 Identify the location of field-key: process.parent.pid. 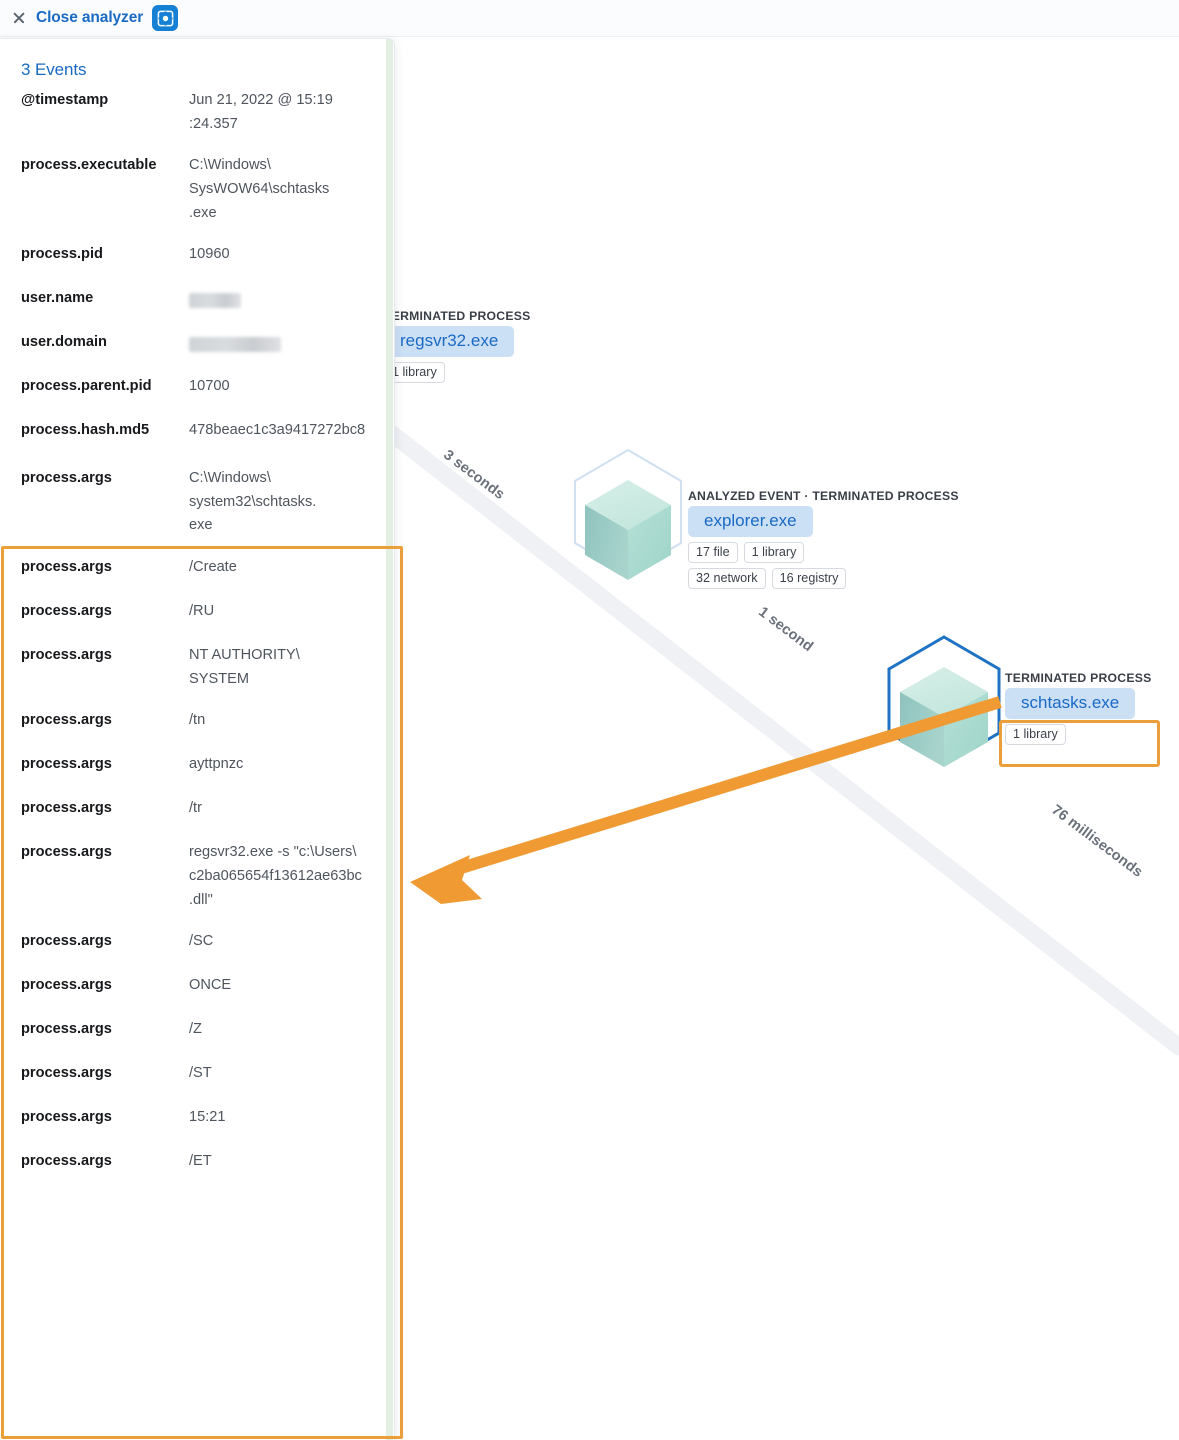
(86, 386).